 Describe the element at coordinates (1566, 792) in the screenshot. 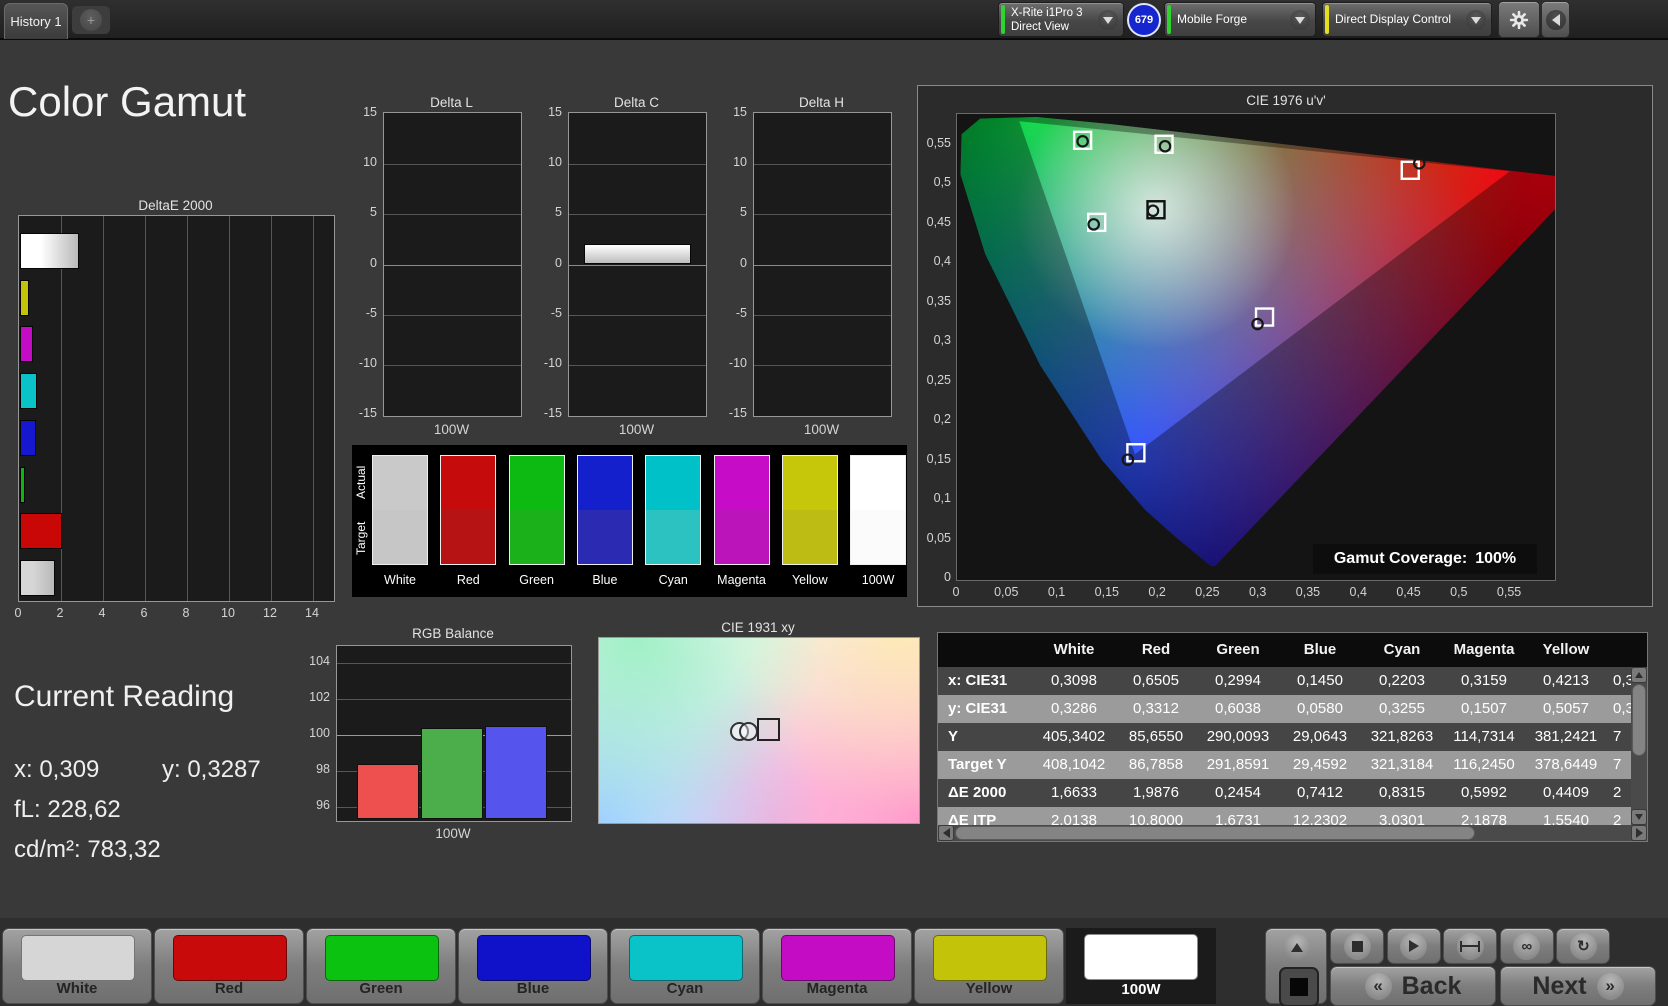

I see `table-cell: 0,4409` at that location.